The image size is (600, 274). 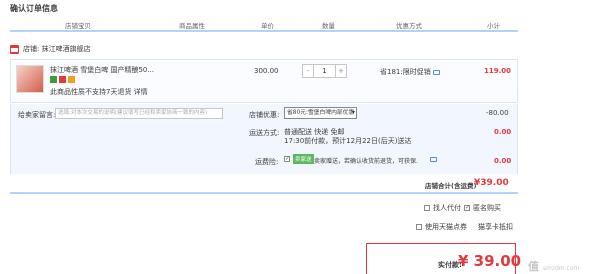 I want to click on shop-total-value: ¥39.00, so click(x=491, y=183).